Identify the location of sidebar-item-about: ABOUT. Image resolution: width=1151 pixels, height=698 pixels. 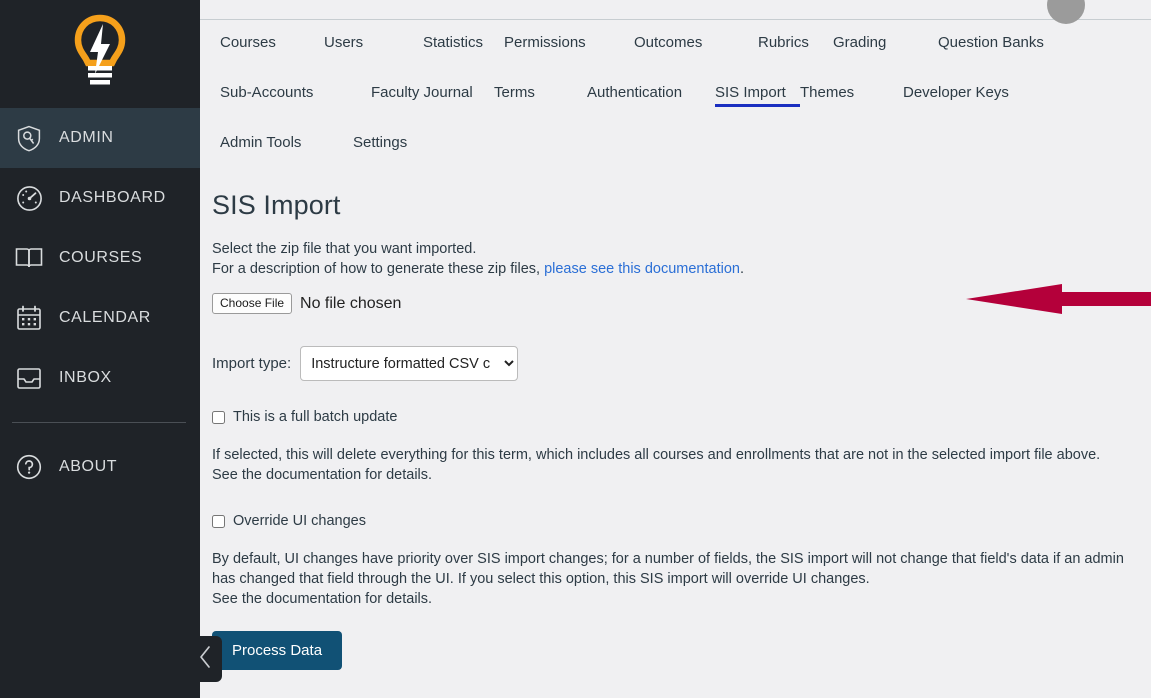
(100, 467).